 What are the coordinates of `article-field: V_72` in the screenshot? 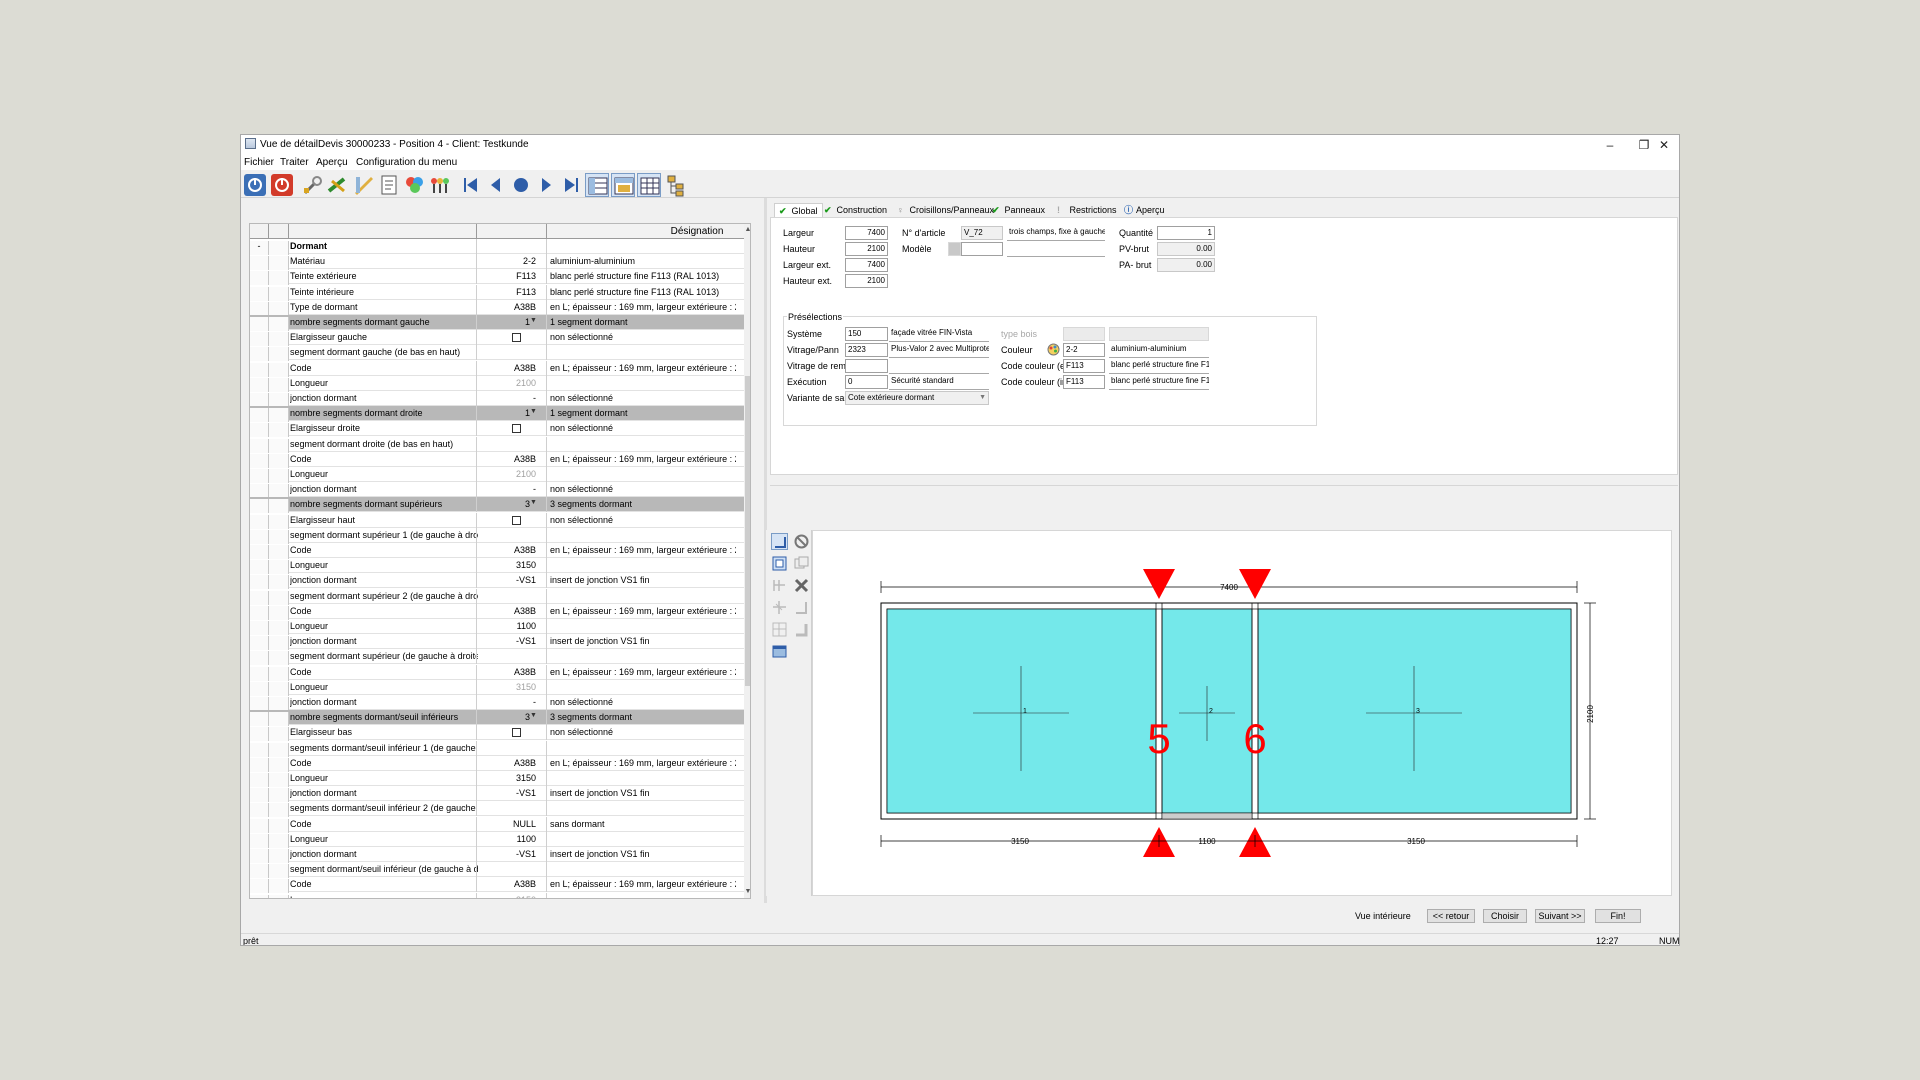 It's located at (982, 233).